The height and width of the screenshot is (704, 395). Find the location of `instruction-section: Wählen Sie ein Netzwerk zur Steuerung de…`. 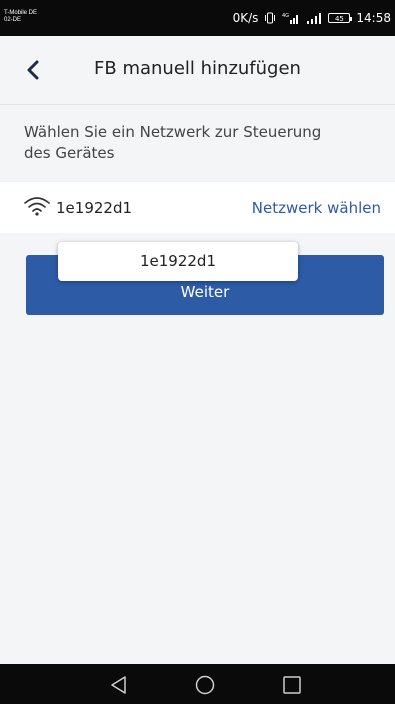

instruction-section: Wählen Sie ein Netzwerk zur Steuerung de… is located at coordinates (197, 143).